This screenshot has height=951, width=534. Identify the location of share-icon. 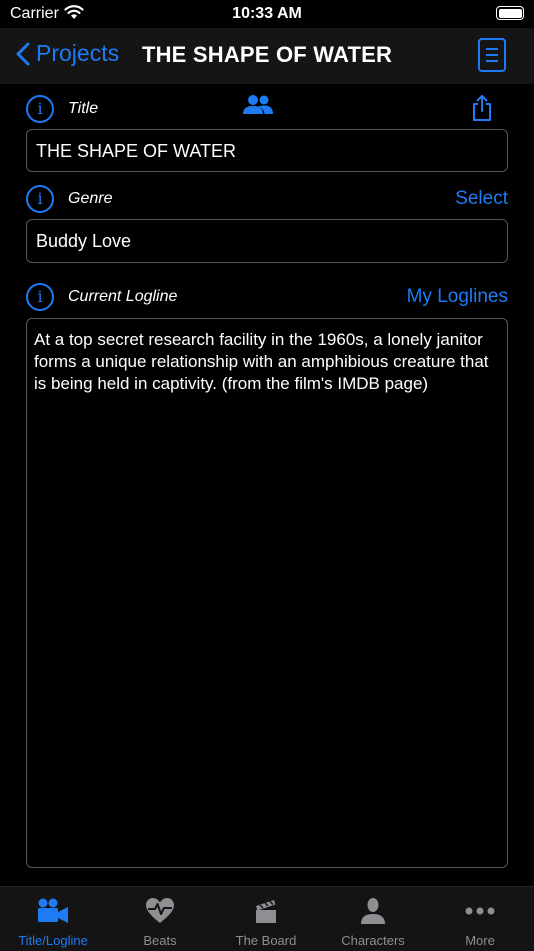
(482, 108).